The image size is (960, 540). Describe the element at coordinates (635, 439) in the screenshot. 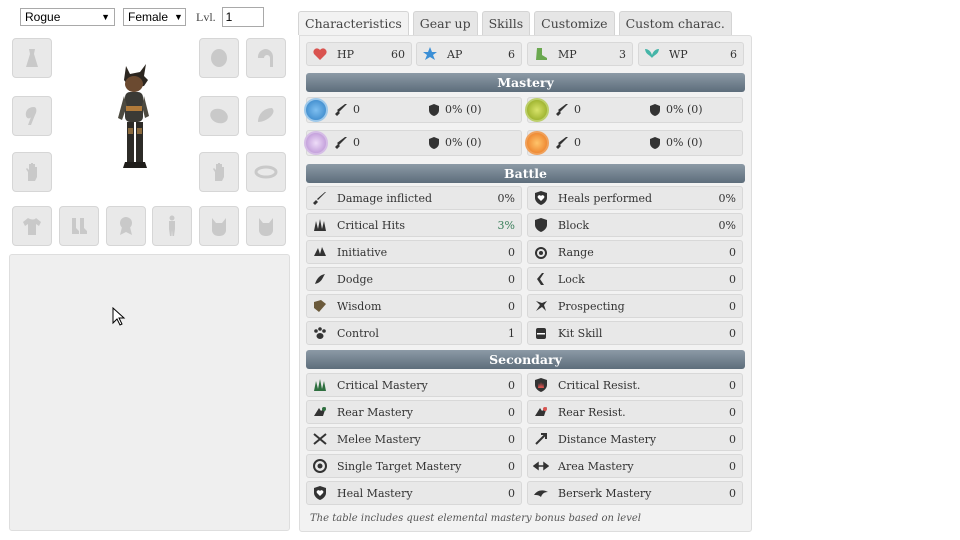

I see `stat-distance-mastery: Distance Mastery 0` at that location.